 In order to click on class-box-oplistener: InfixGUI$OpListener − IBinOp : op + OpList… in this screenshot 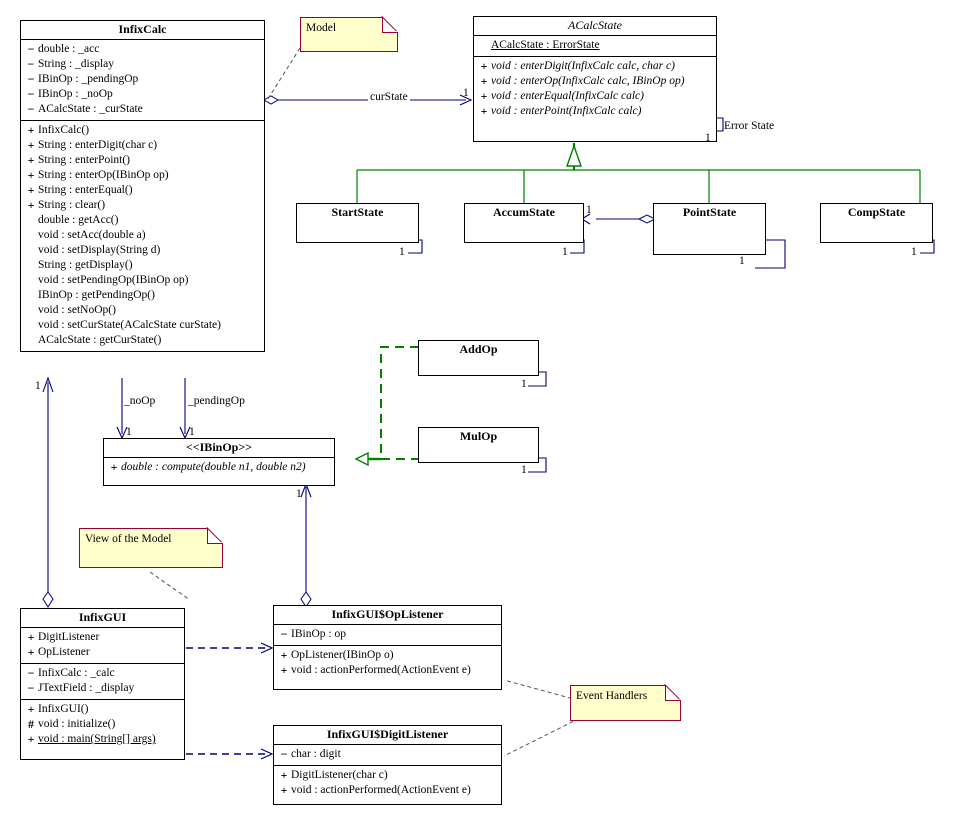, I will do `click(387, 647)`.